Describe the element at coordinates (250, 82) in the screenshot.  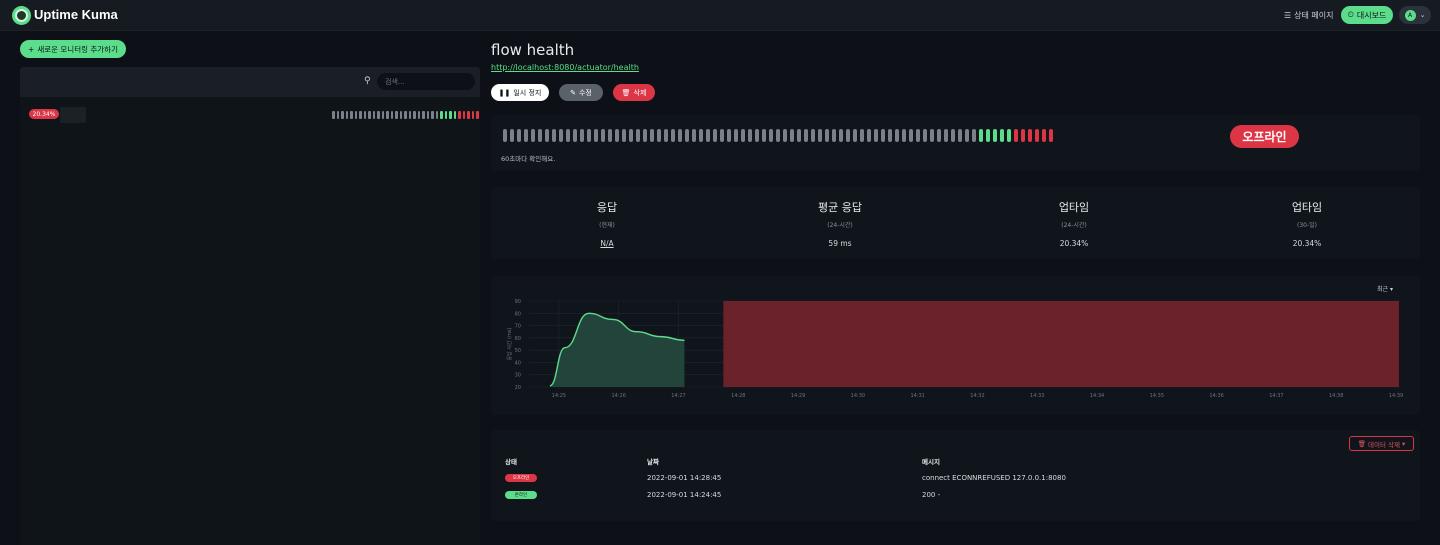
I see `search-bar: ⚲` at that location.